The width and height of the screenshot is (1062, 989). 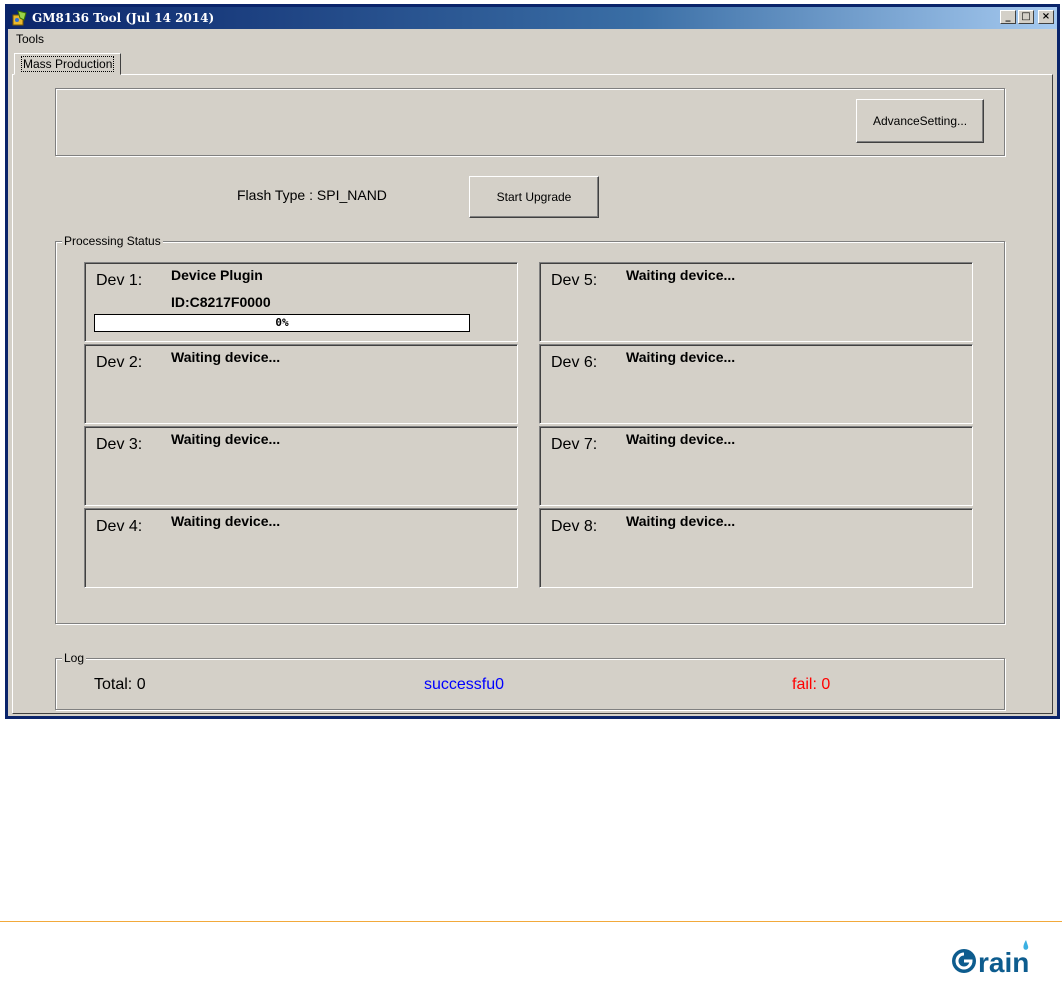 I want to click on window-controls: _ □ ×, so click(x=1027, y=17).